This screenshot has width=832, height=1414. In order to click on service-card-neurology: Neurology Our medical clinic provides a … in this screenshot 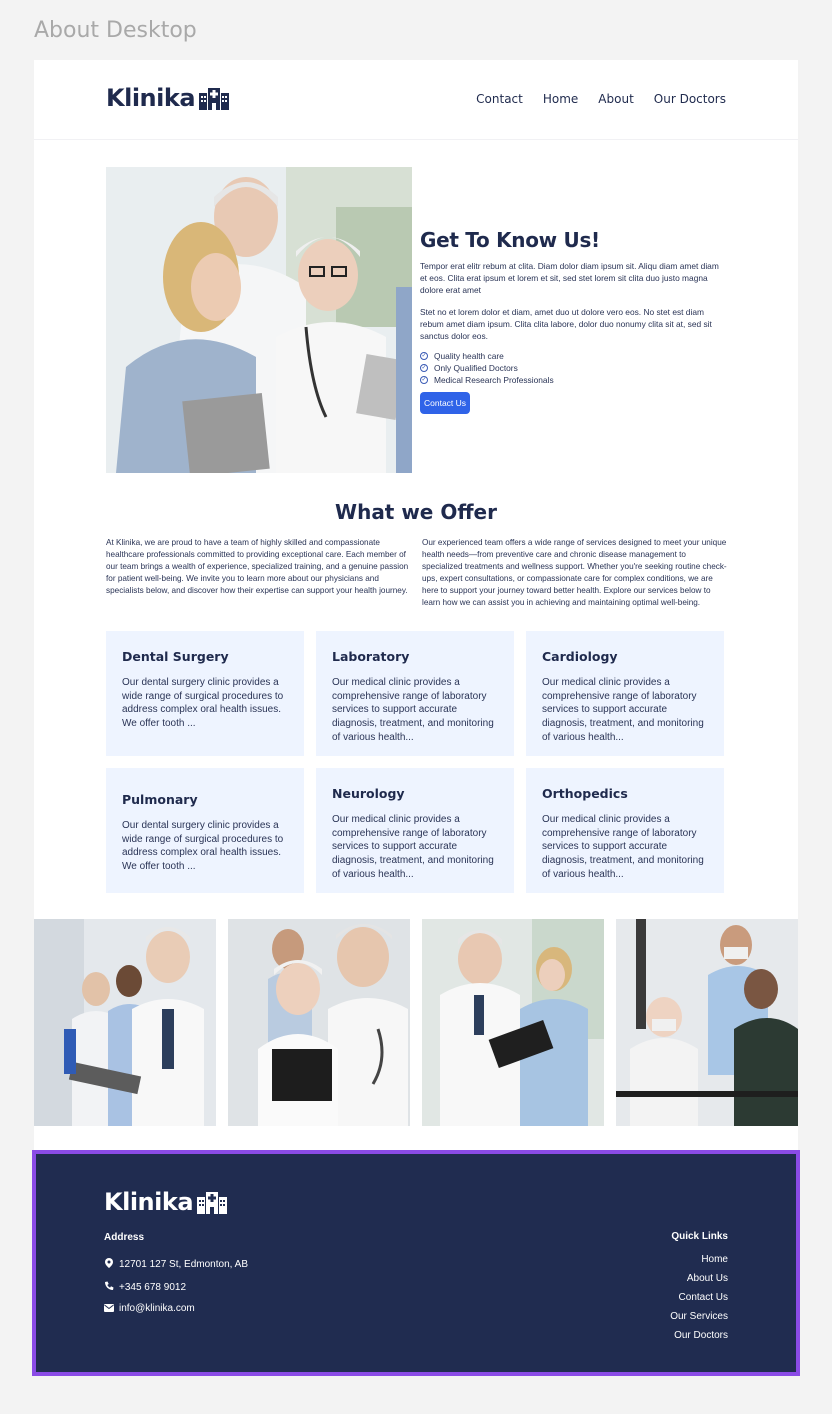, I will do `click(415, 830)`.